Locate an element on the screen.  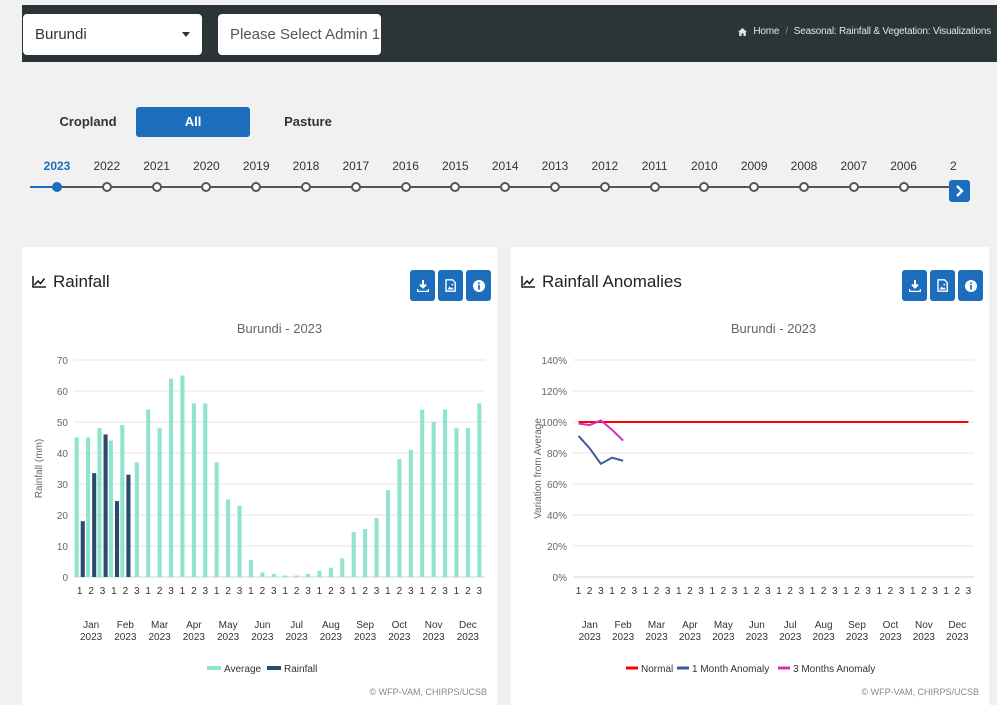
rainfall-image-button is located at coordinates (450, 285).